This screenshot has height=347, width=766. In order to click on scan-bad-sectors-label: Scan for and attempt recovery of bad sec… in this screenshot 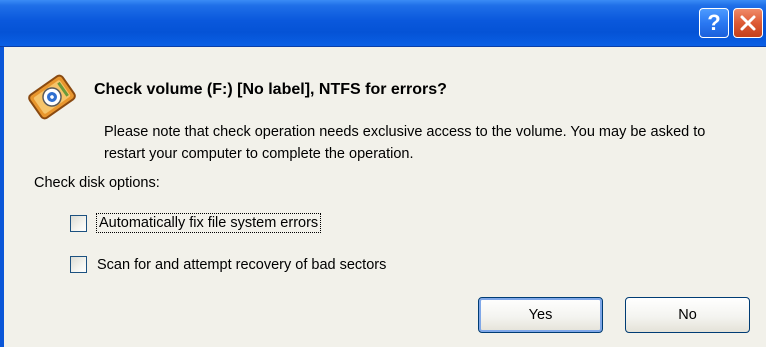, I will do `click(241, 265)`.